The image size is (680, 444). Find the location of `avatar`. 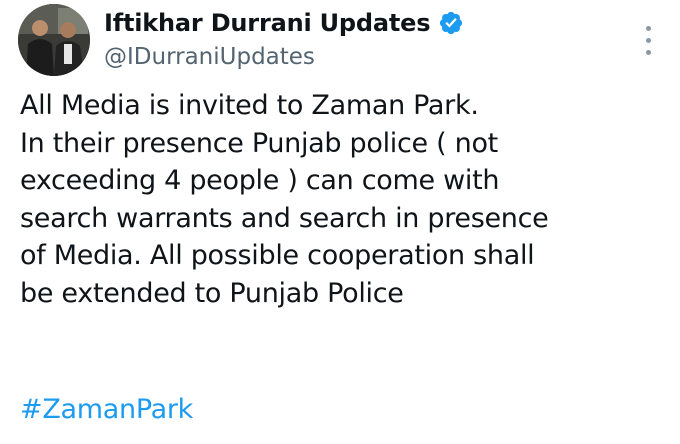

avatar is located at coordinates (54, 40).